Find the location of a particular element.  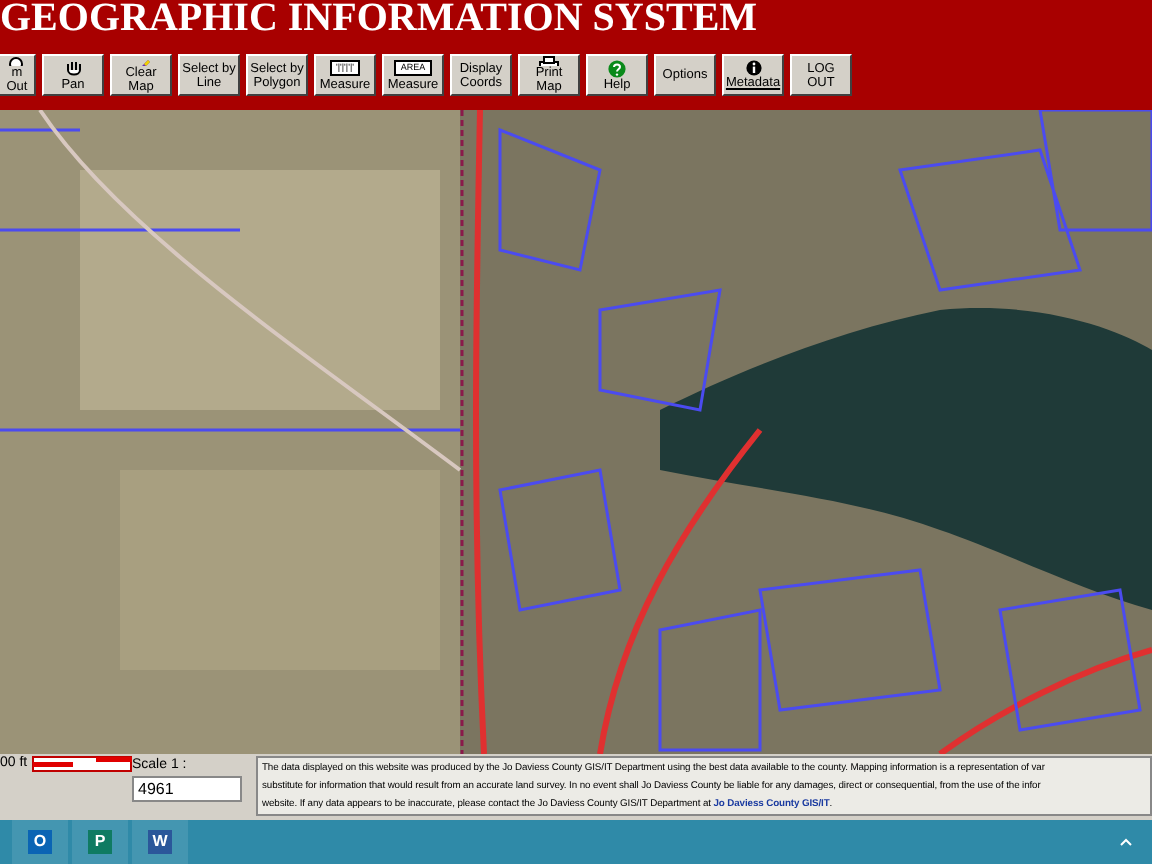

app-icon: W is located at coordinates (160, 842).